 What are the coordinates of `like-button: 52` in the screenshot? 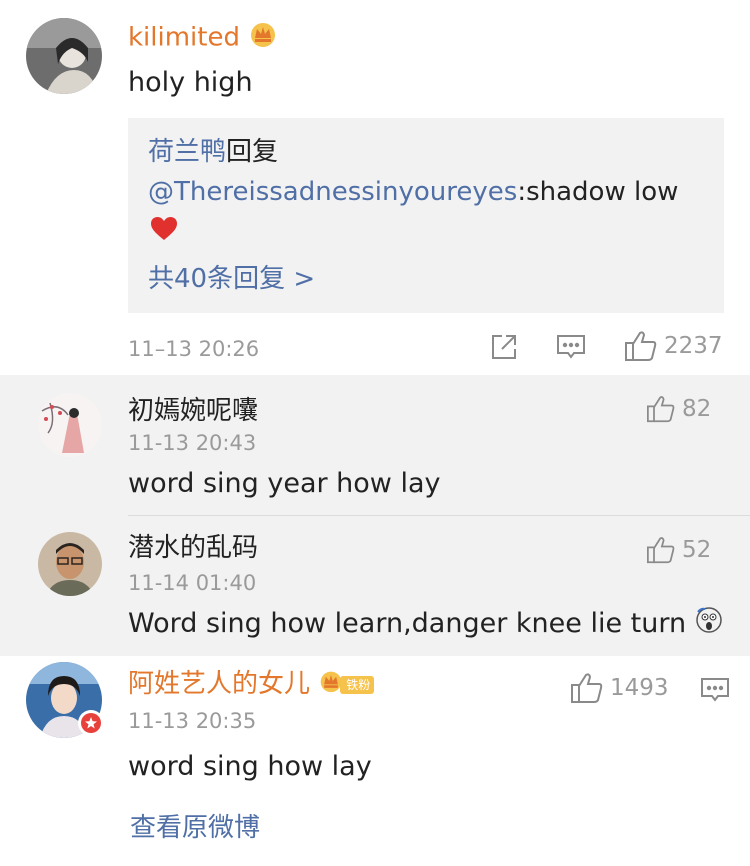 It's located at (678, 550).